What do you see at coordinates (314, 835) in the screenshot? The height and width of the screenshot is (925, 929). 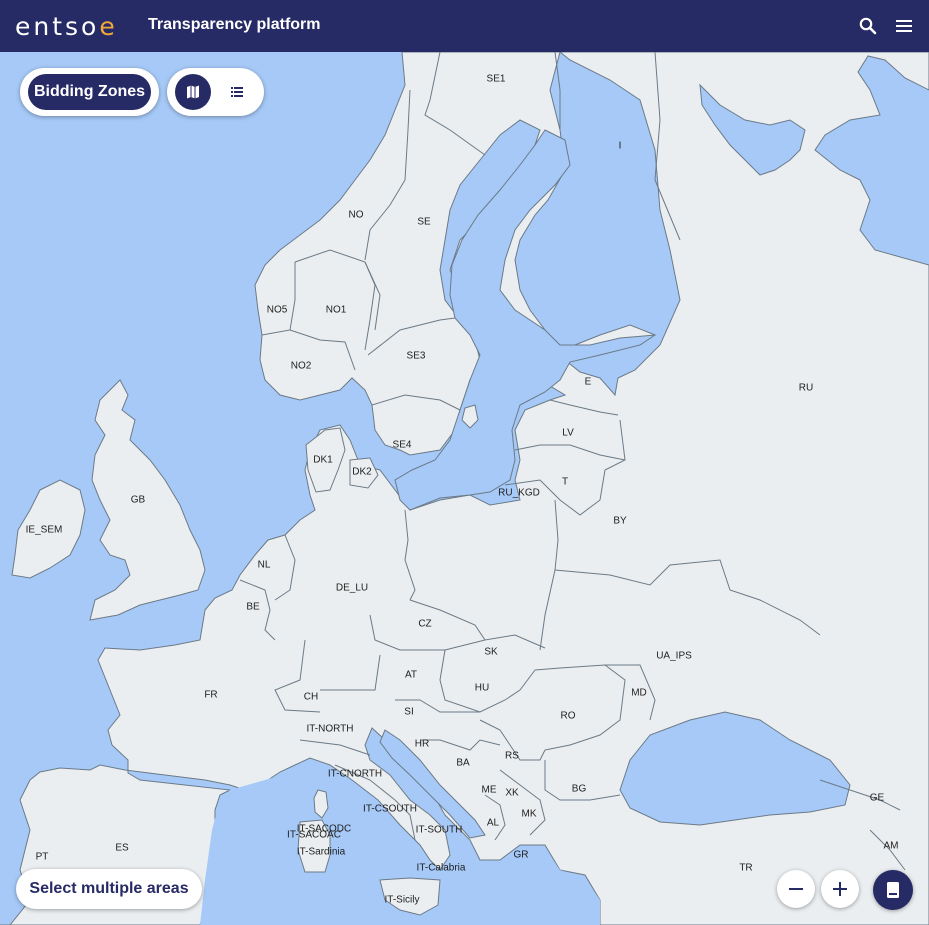 I see `zone-label: IT-SACOAC` at bounding box center [314, 835].